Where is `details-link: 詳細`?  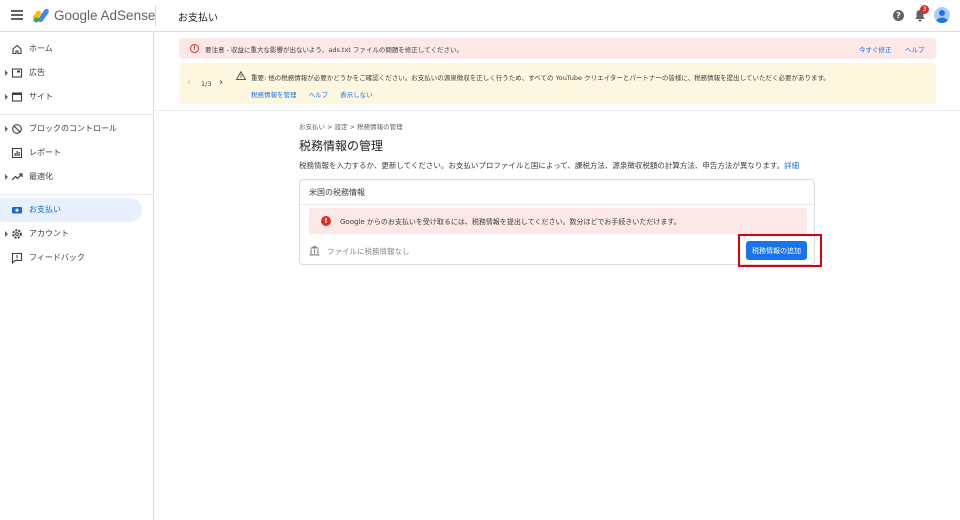 details-link: 詳細 is located at coordinates (791, 165).